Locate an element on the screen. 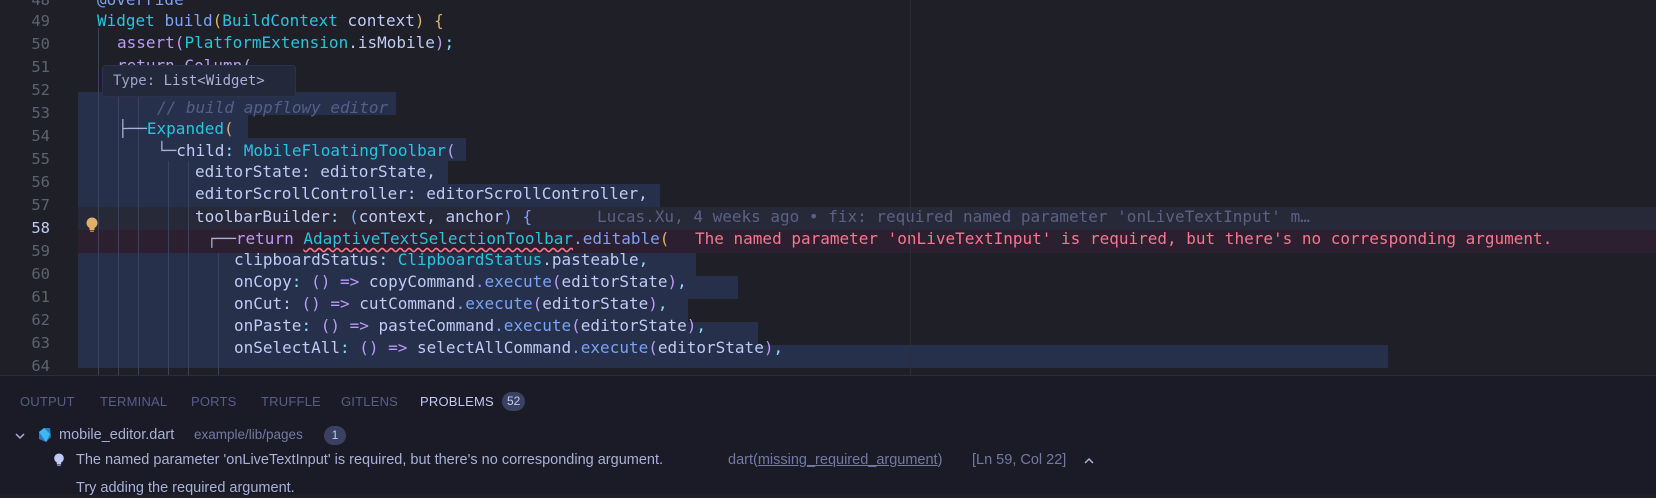 The image size is (1656, 498). editor-ruler is located at coordinates (910, 187).